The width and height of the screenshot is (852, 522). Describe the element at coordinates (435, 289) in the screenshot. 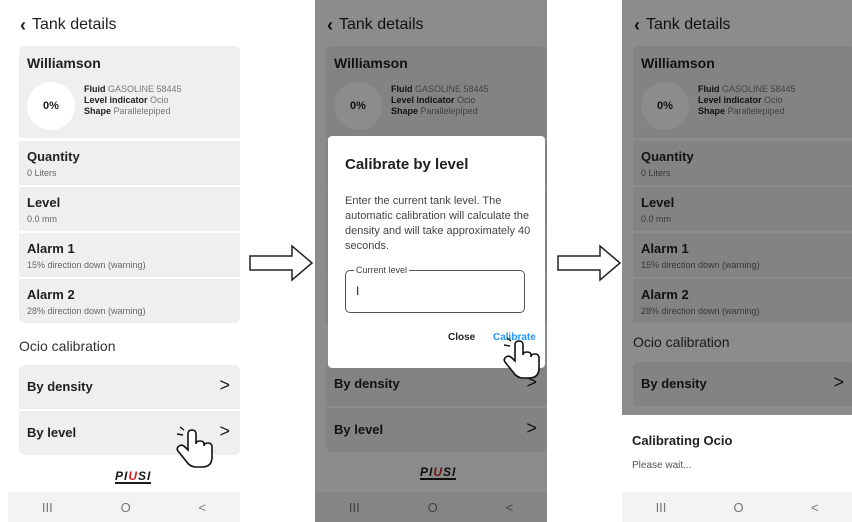

I see `current-level-input: Current level I` at that location.